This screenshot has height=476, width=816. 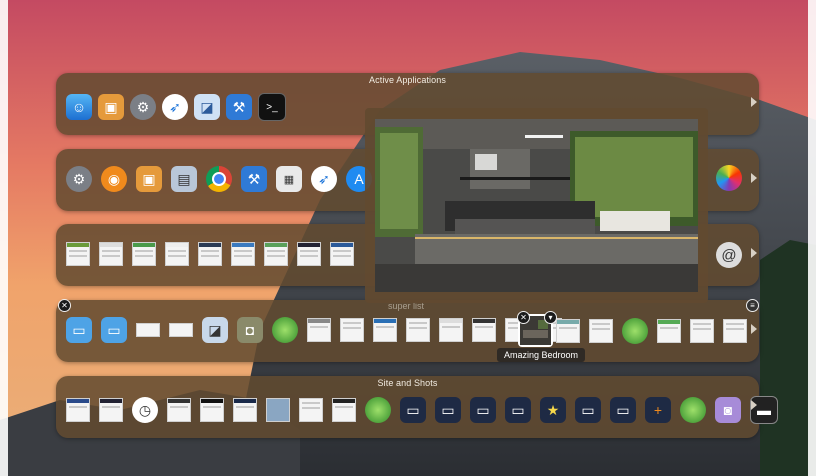 What do you see at coordinates (250, 330) in the screenshot?
I see `camera-icon: ◘` at bounding box center [250, 330].